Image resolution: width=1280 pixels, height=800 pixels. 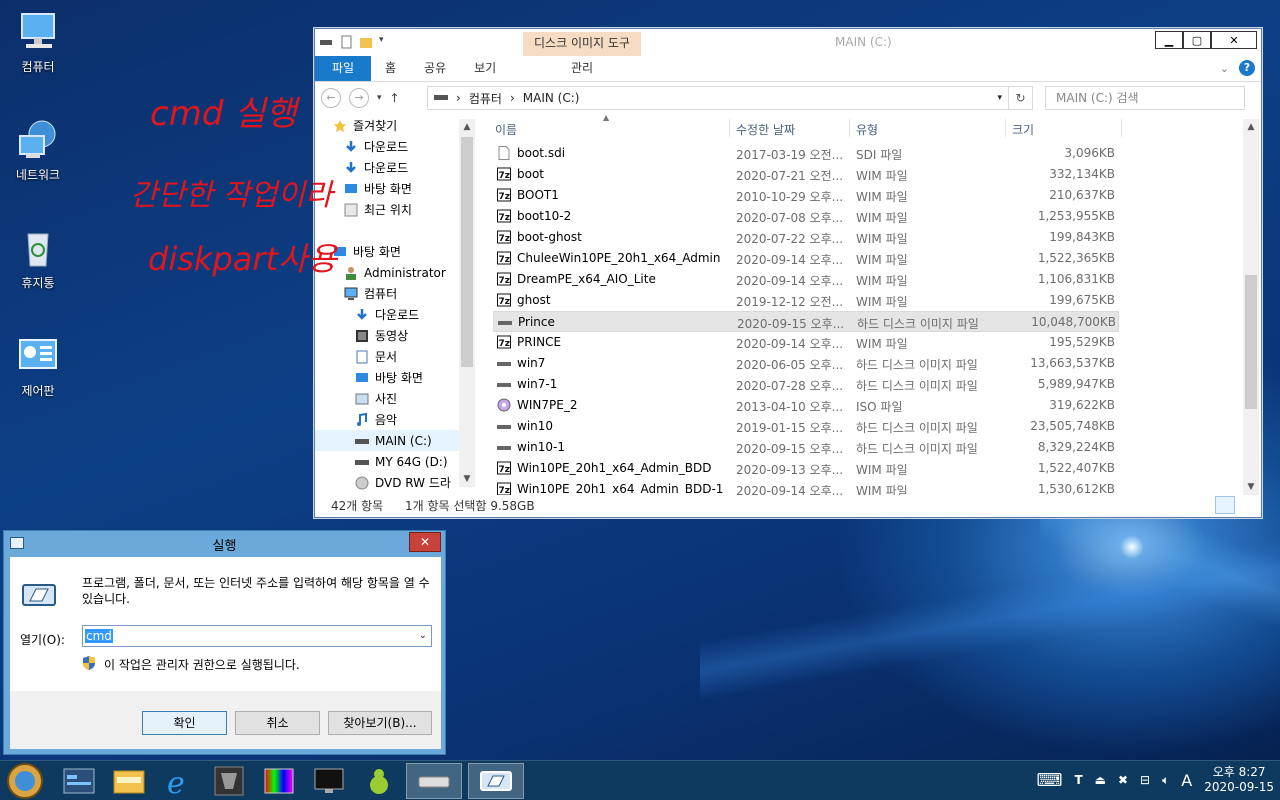 What do you see at coordinates (788, 42) in the screenshot?
I see `title-bar: ▾ 디스크 이미지 도구 MAIN (C:) ▁ ▢ ✕` at bounding box center [788, 42].